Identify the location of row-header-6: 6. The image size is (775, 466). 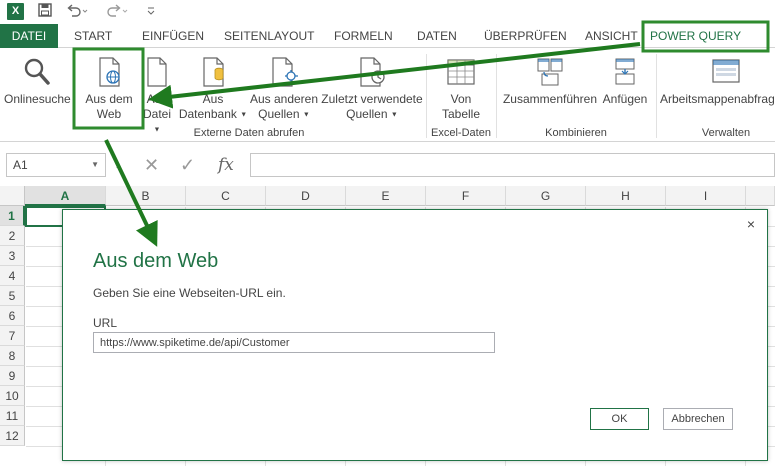
(12, 316).